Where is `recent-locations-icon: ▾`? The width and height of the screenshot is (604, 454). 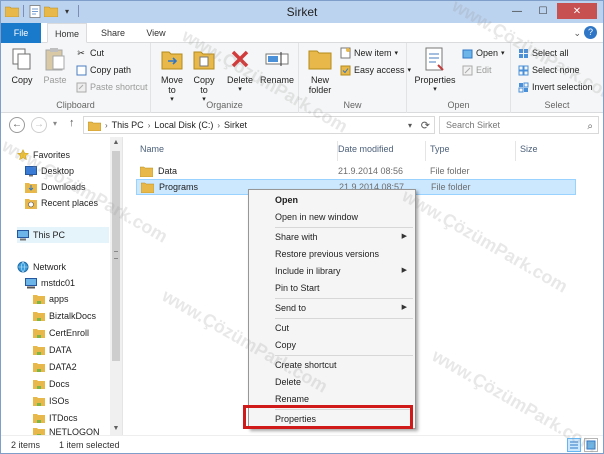 recent-locations-icon: ▾ is located at coordinates (55, 123).